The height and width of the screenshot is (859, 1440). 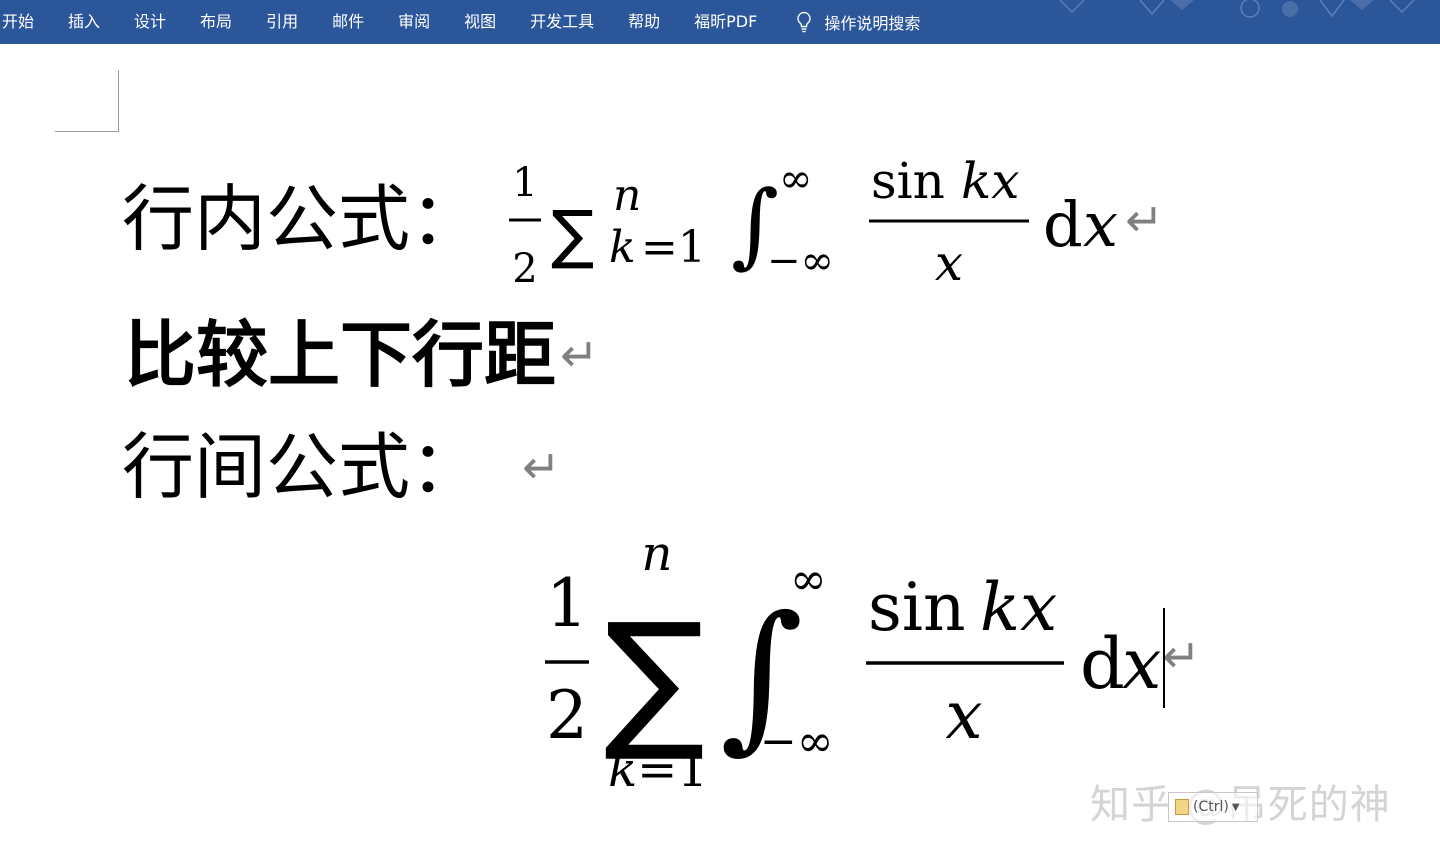 What do you see at coordinates (908, 181) in the screenshot?
I see `inline-sin: sin` at bounding box center [908, 181].